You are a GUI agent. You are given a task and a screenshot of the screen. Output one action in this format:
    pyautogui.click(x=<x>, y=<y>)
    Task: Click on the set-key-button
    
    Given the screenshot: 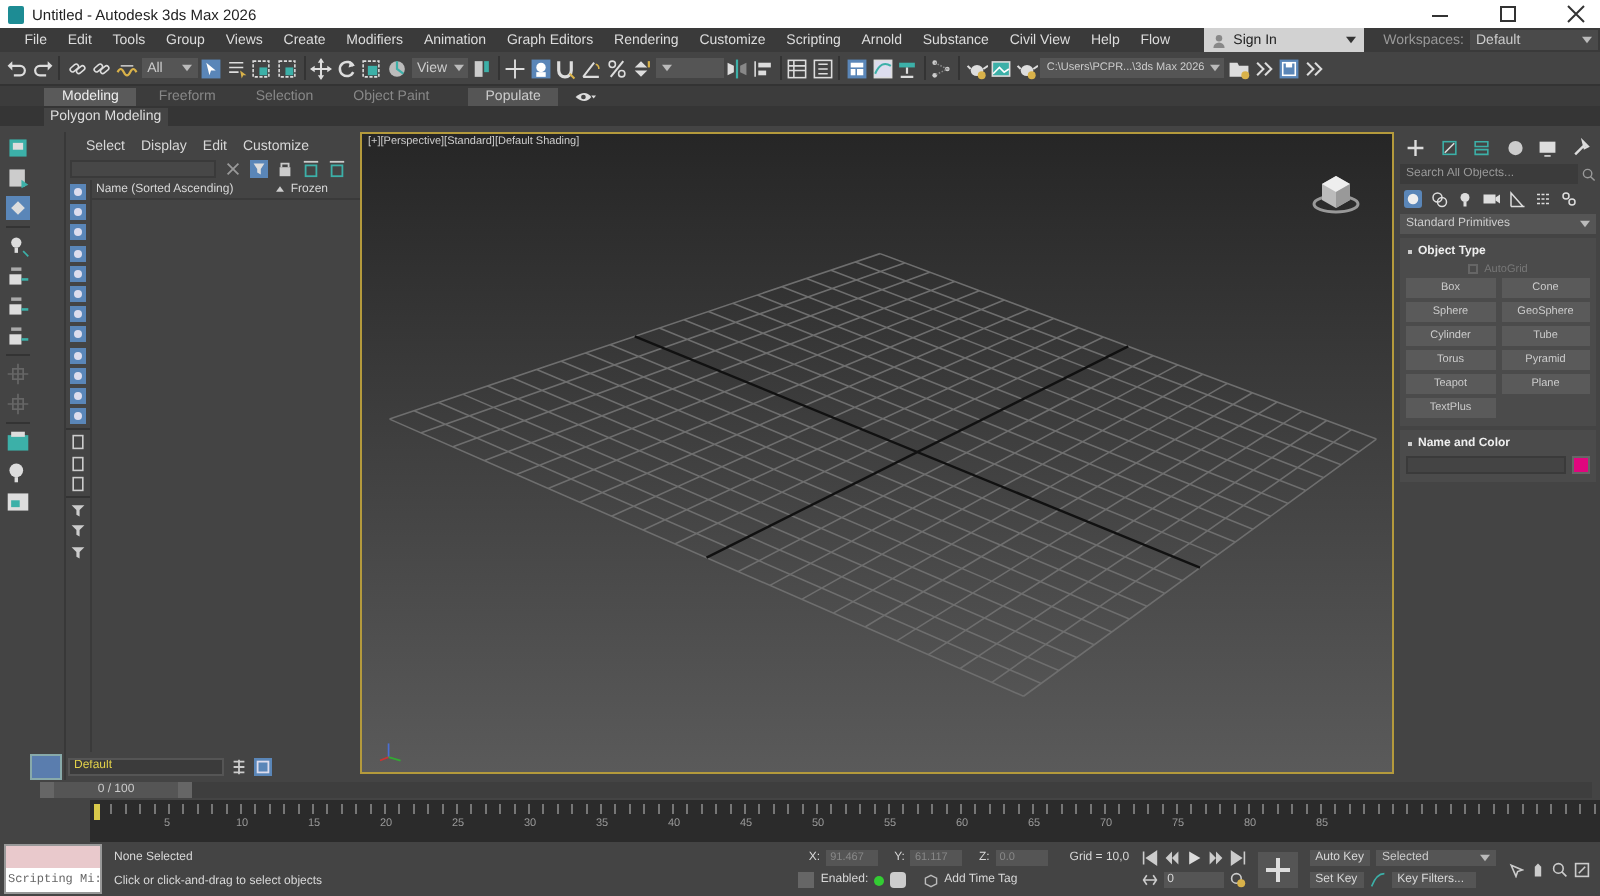 What is the action you would take?
    pyautogui.click(x=1277, y=869)
    